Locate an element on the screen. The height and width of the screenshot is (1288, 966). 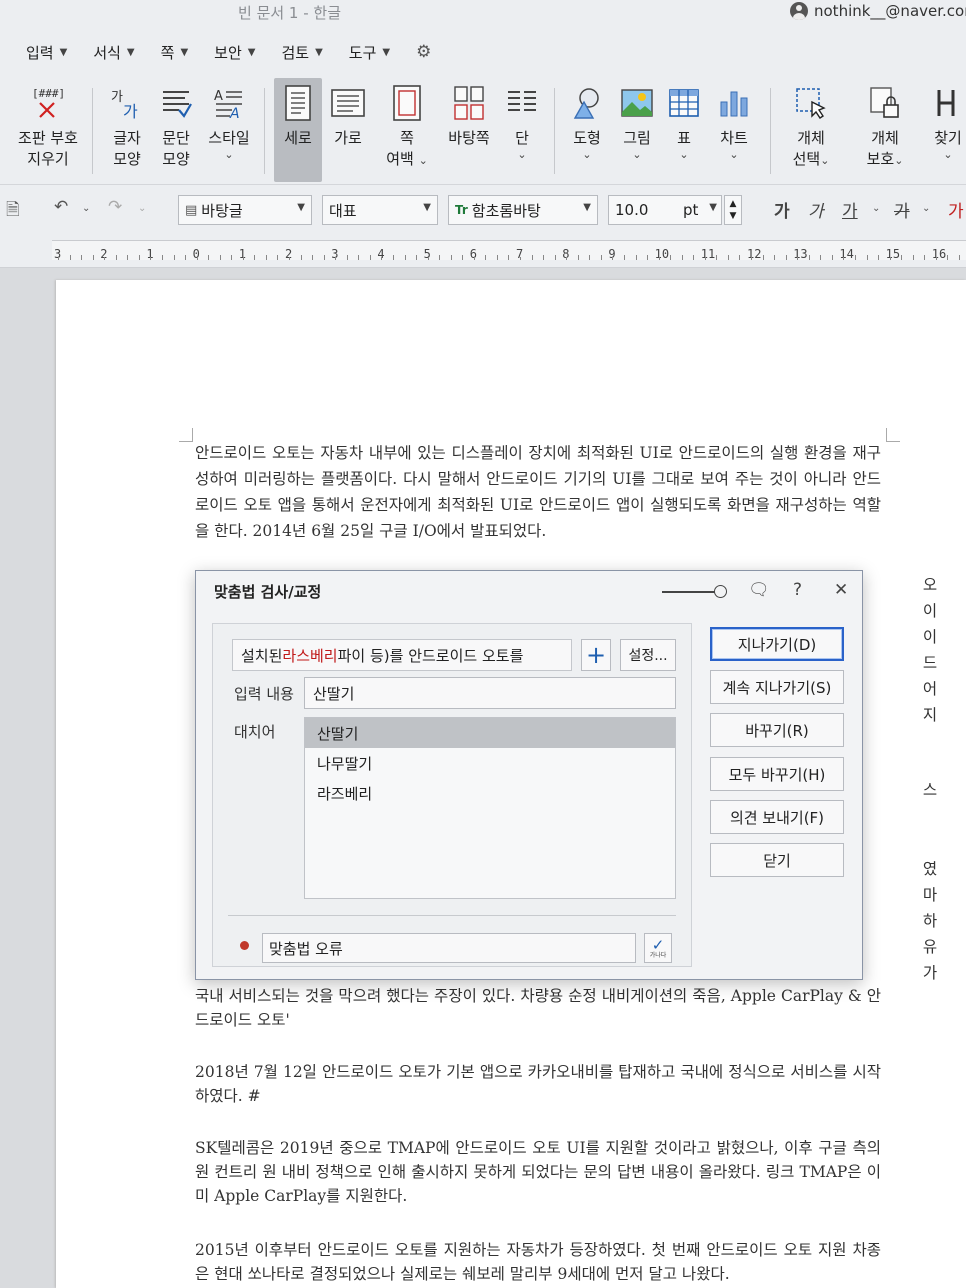
para-shape-label-2: 모양 is located at coordinates (176, 159).